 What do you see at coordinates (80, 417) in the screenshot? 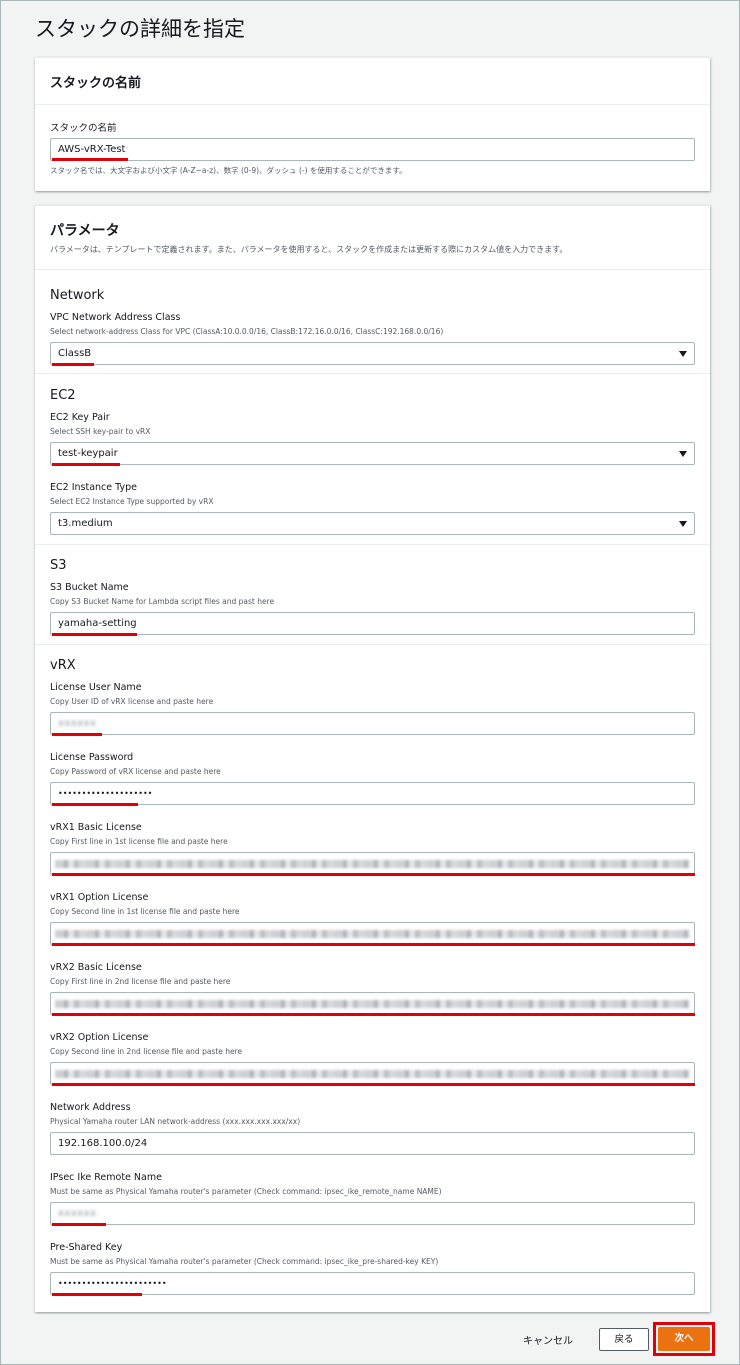
I see `ec2-keypair-label: EC2 Key Pair` at bounding box center [80, 417].